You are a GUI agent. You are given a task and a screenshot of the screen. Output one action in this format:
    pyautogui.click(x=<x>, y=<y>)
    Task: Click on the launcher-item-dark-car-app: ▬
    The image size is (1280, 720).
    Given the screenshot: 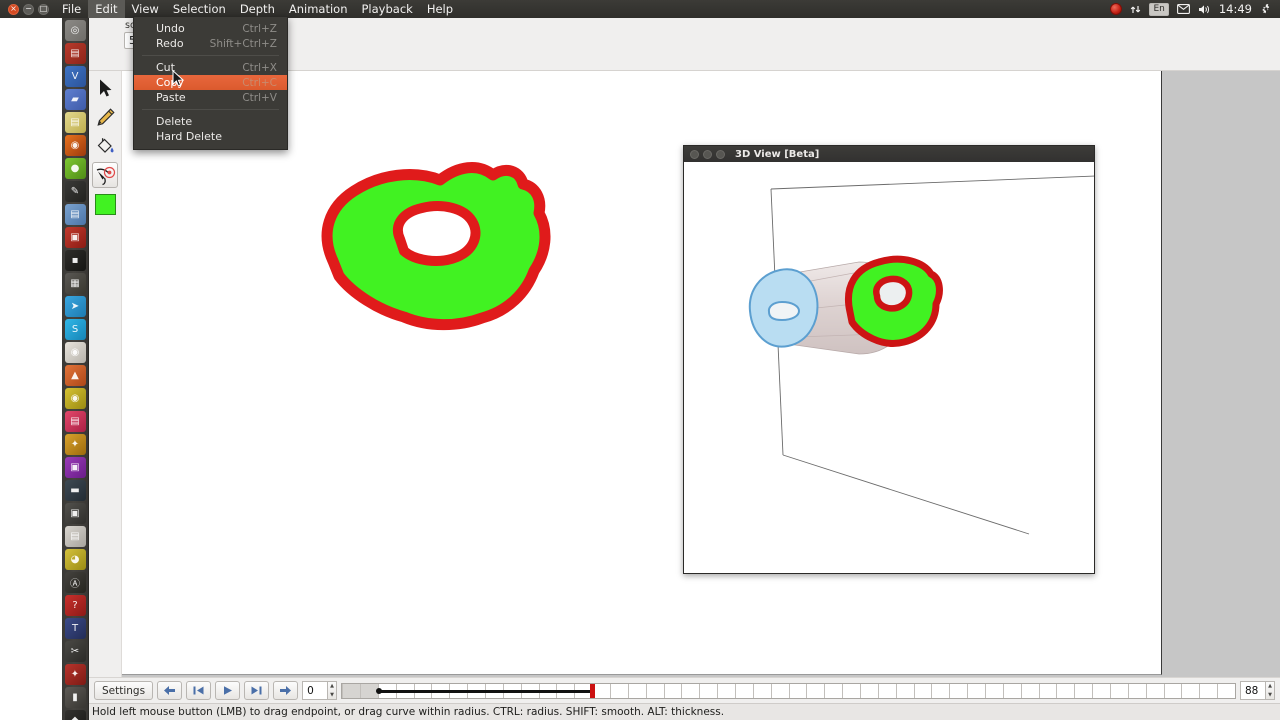 What is the action you would take?
    pyautogui.click(x=75, y=490)
    